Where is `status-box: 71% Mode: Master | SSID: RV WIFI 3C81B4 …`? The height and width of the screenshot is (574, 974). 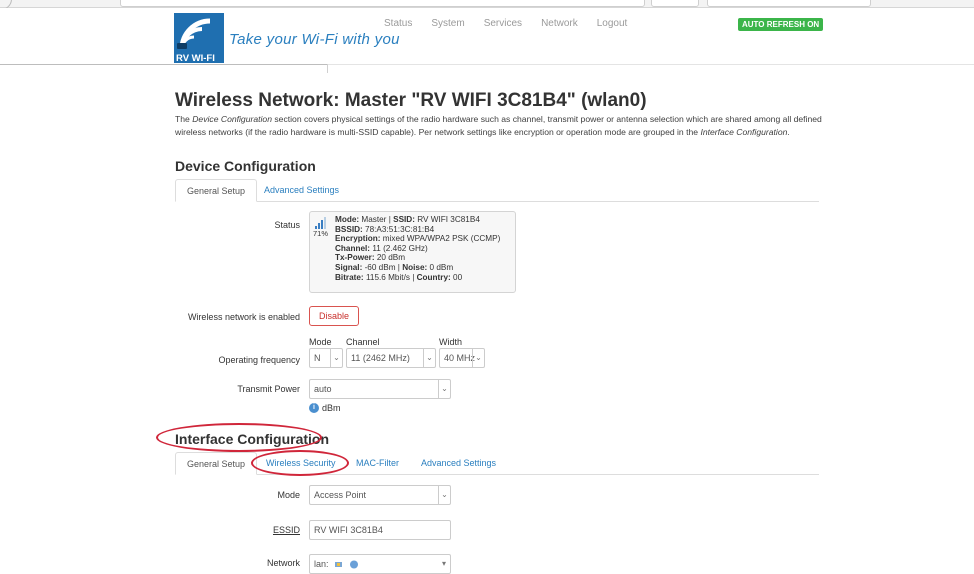 status-box: 71% Mode: Master | SSID: RV WIFI 3C81B4 … is located at coordinates (412, 252).